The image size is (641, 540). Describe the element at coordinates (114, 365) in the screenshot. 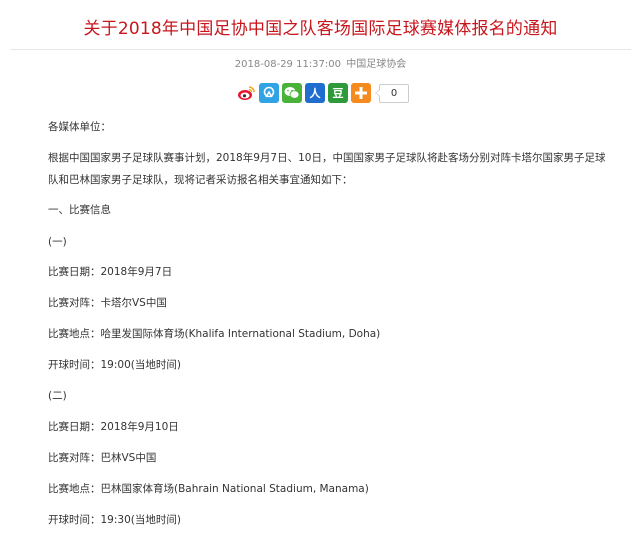

I see `match1-kickoff: 开球时间：19:00(当地时间)` at that location.